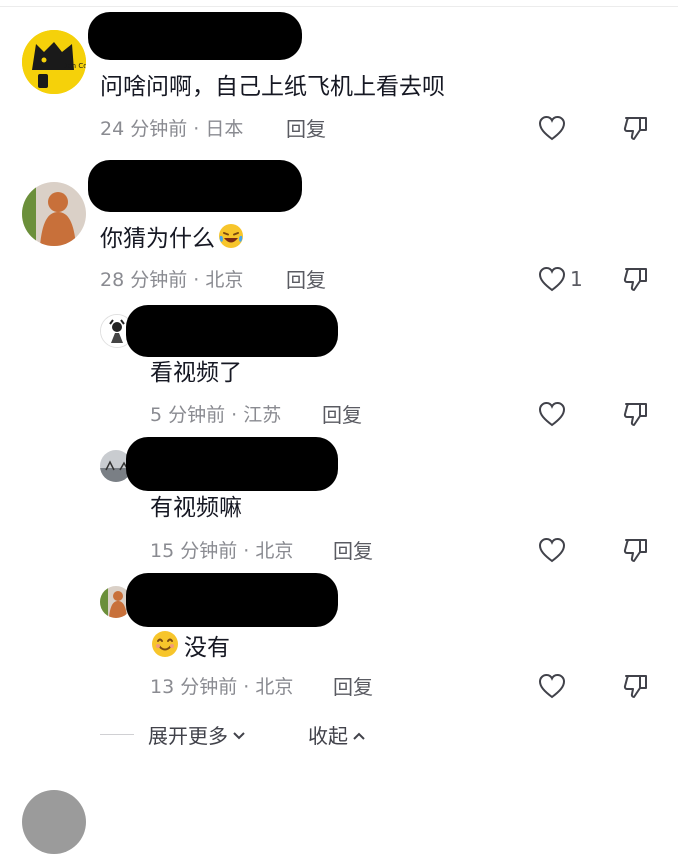 The image size is (678, 854). What do you see at coordinates (576, 279) in the screenshot?
I see `like-count: 1` at bounding box center [576, 279].